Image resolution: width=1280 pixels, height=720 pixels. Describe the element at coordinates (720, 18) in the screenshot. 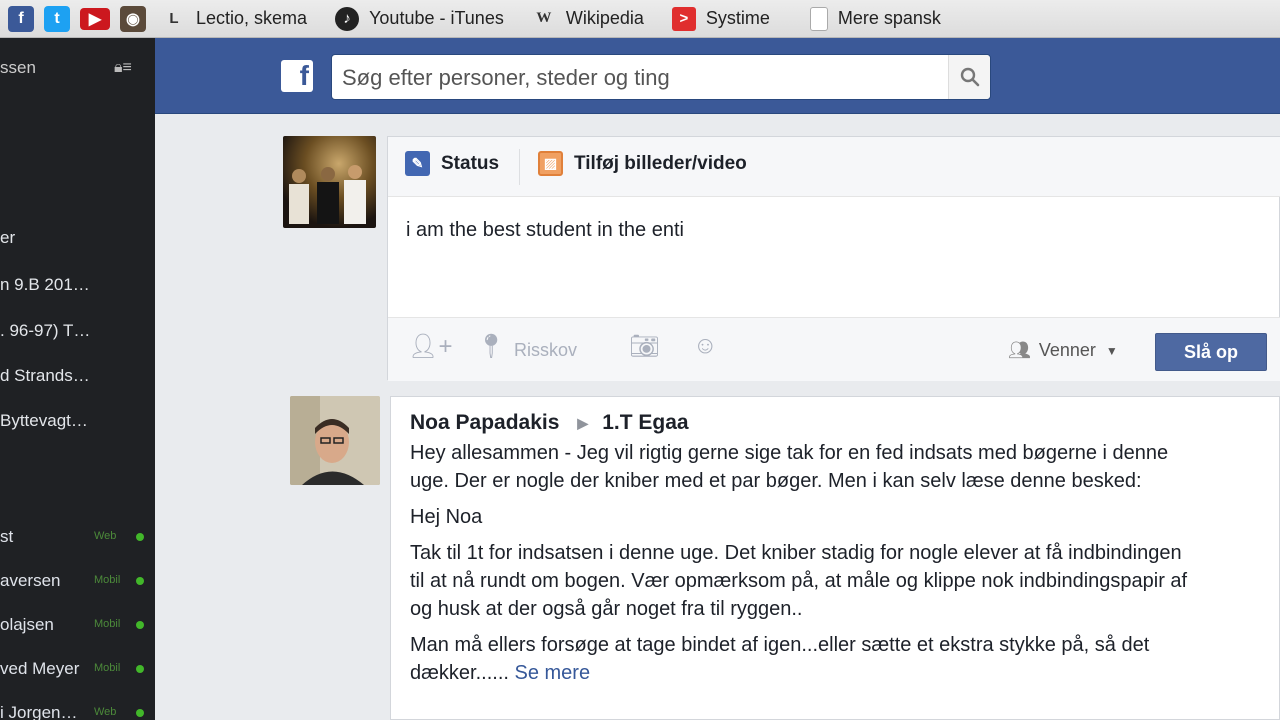

I see `bookmark-systime: > Systime` at that location.